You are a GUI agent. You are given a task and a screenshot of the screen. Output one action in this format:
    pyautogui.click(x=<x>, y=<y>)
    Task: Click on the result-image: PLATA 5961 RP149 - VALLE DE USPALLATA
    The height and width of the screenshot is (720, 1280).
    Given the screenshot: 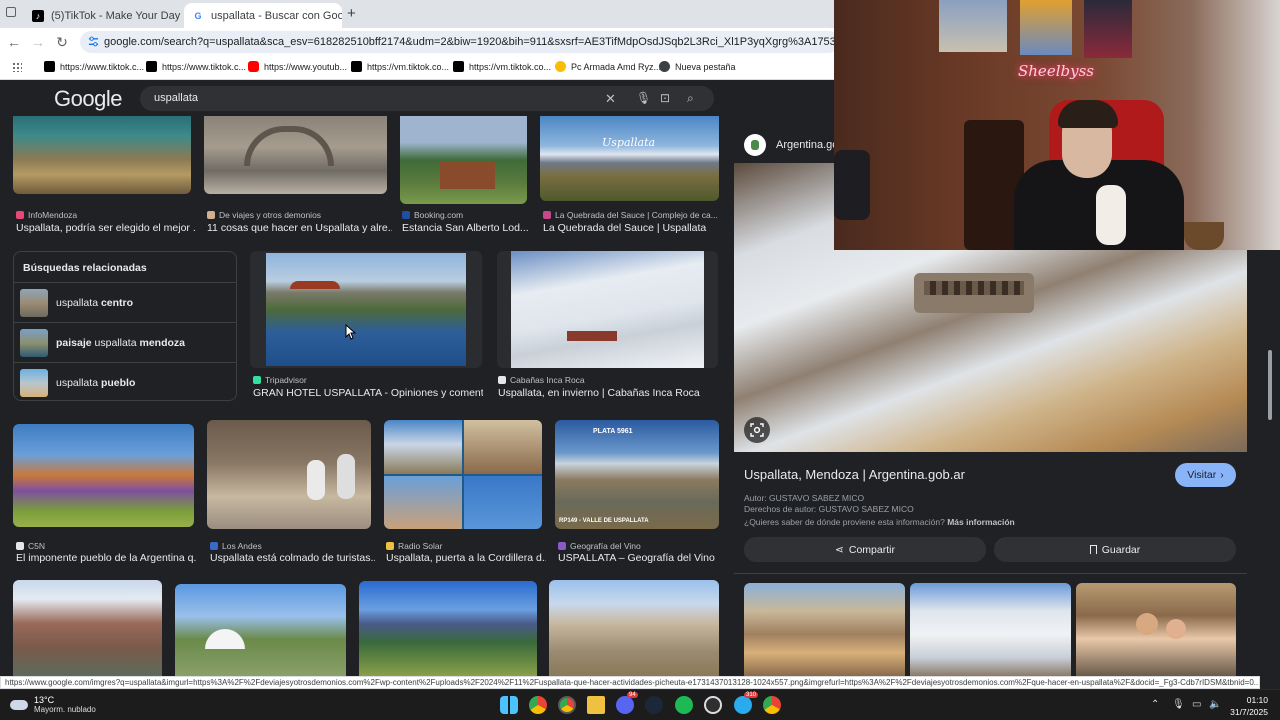 What is the action you would take?
    pyautogui.click(x=637, y=474)
    